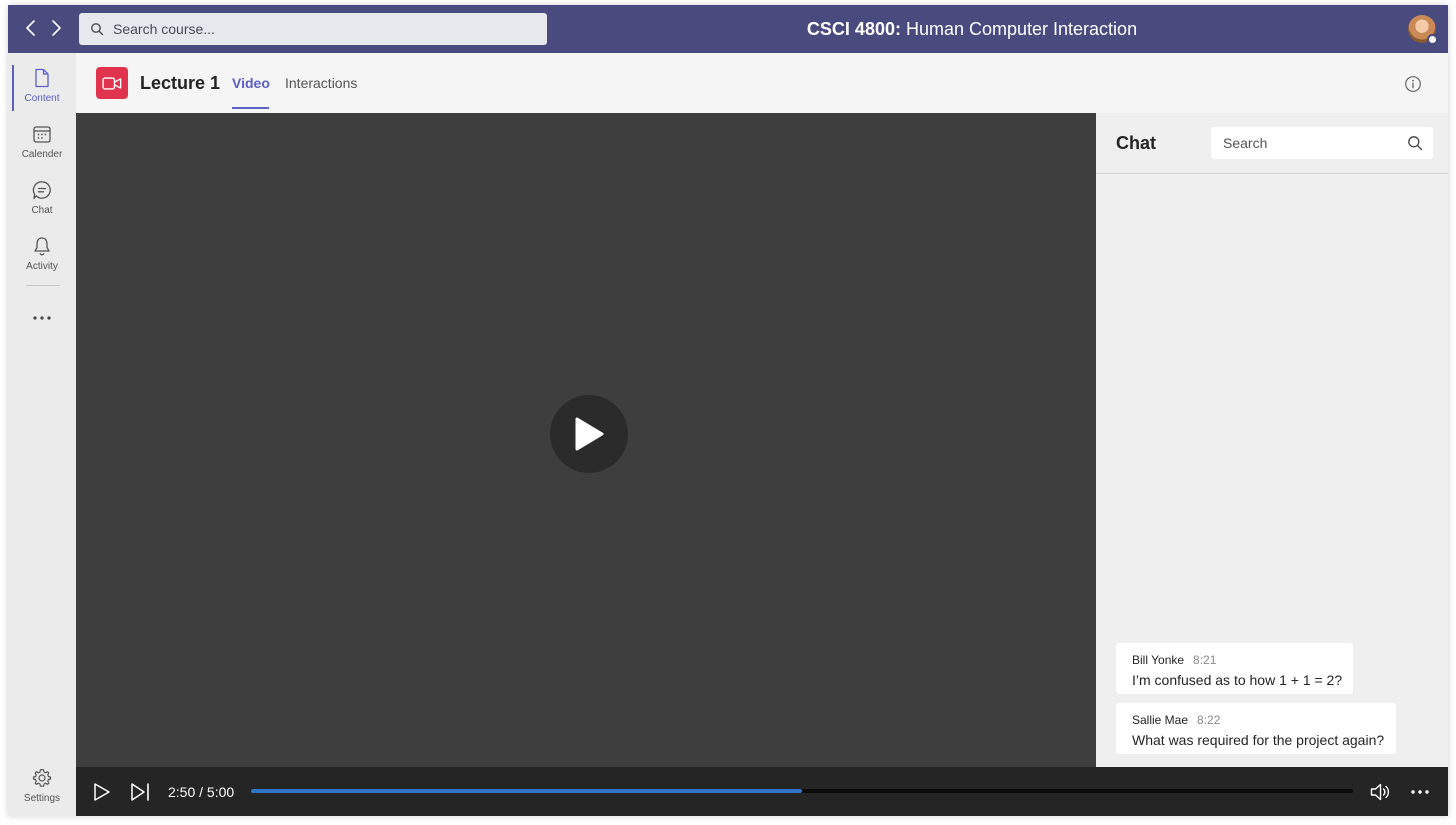 The width and height of the screenshot is (1456, 825). Describe the element at coordinates (853, 29) in the screenshot. I see `course-code: CSCI 4800:` at that location.